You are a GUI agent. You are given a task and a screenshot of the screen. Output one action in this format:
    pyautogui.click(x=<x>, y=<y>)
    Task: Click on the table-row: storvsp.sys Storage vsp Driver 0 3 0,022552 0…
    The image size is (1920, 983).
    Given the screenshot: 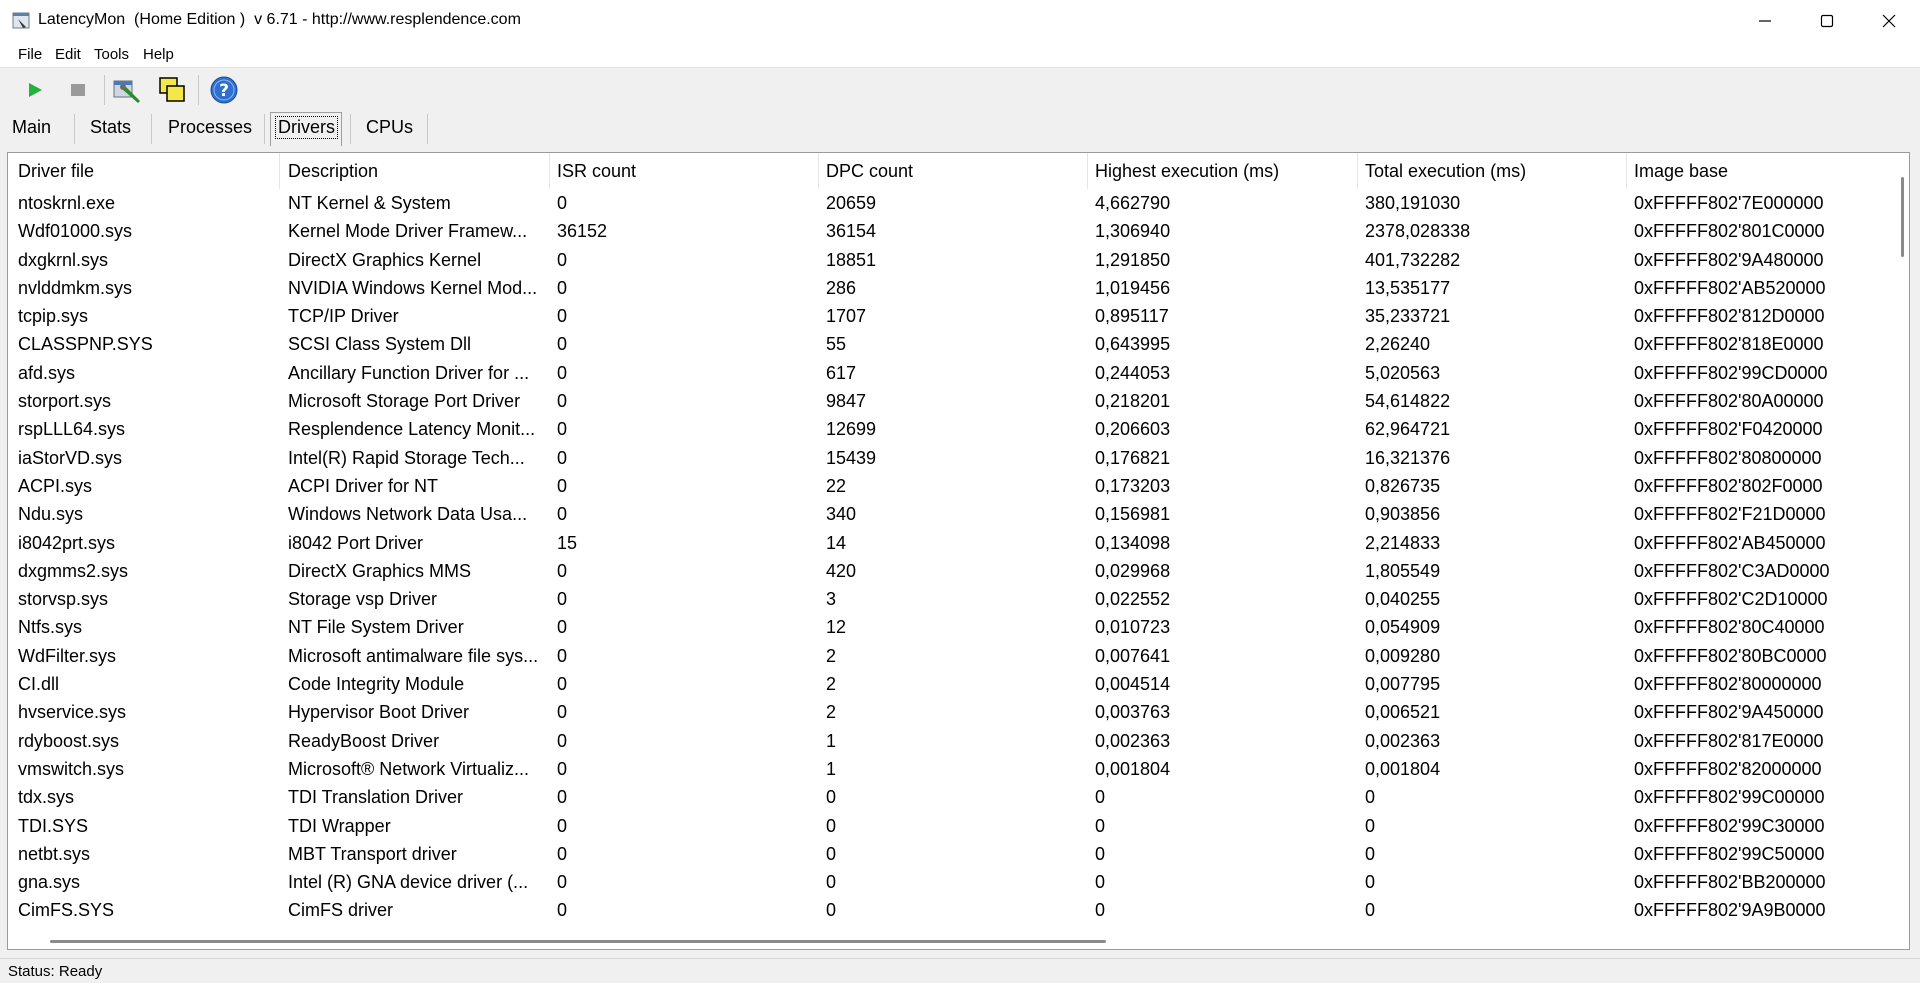 What is the action you would take?
    pyautogui.click(x=948, y=599)
    